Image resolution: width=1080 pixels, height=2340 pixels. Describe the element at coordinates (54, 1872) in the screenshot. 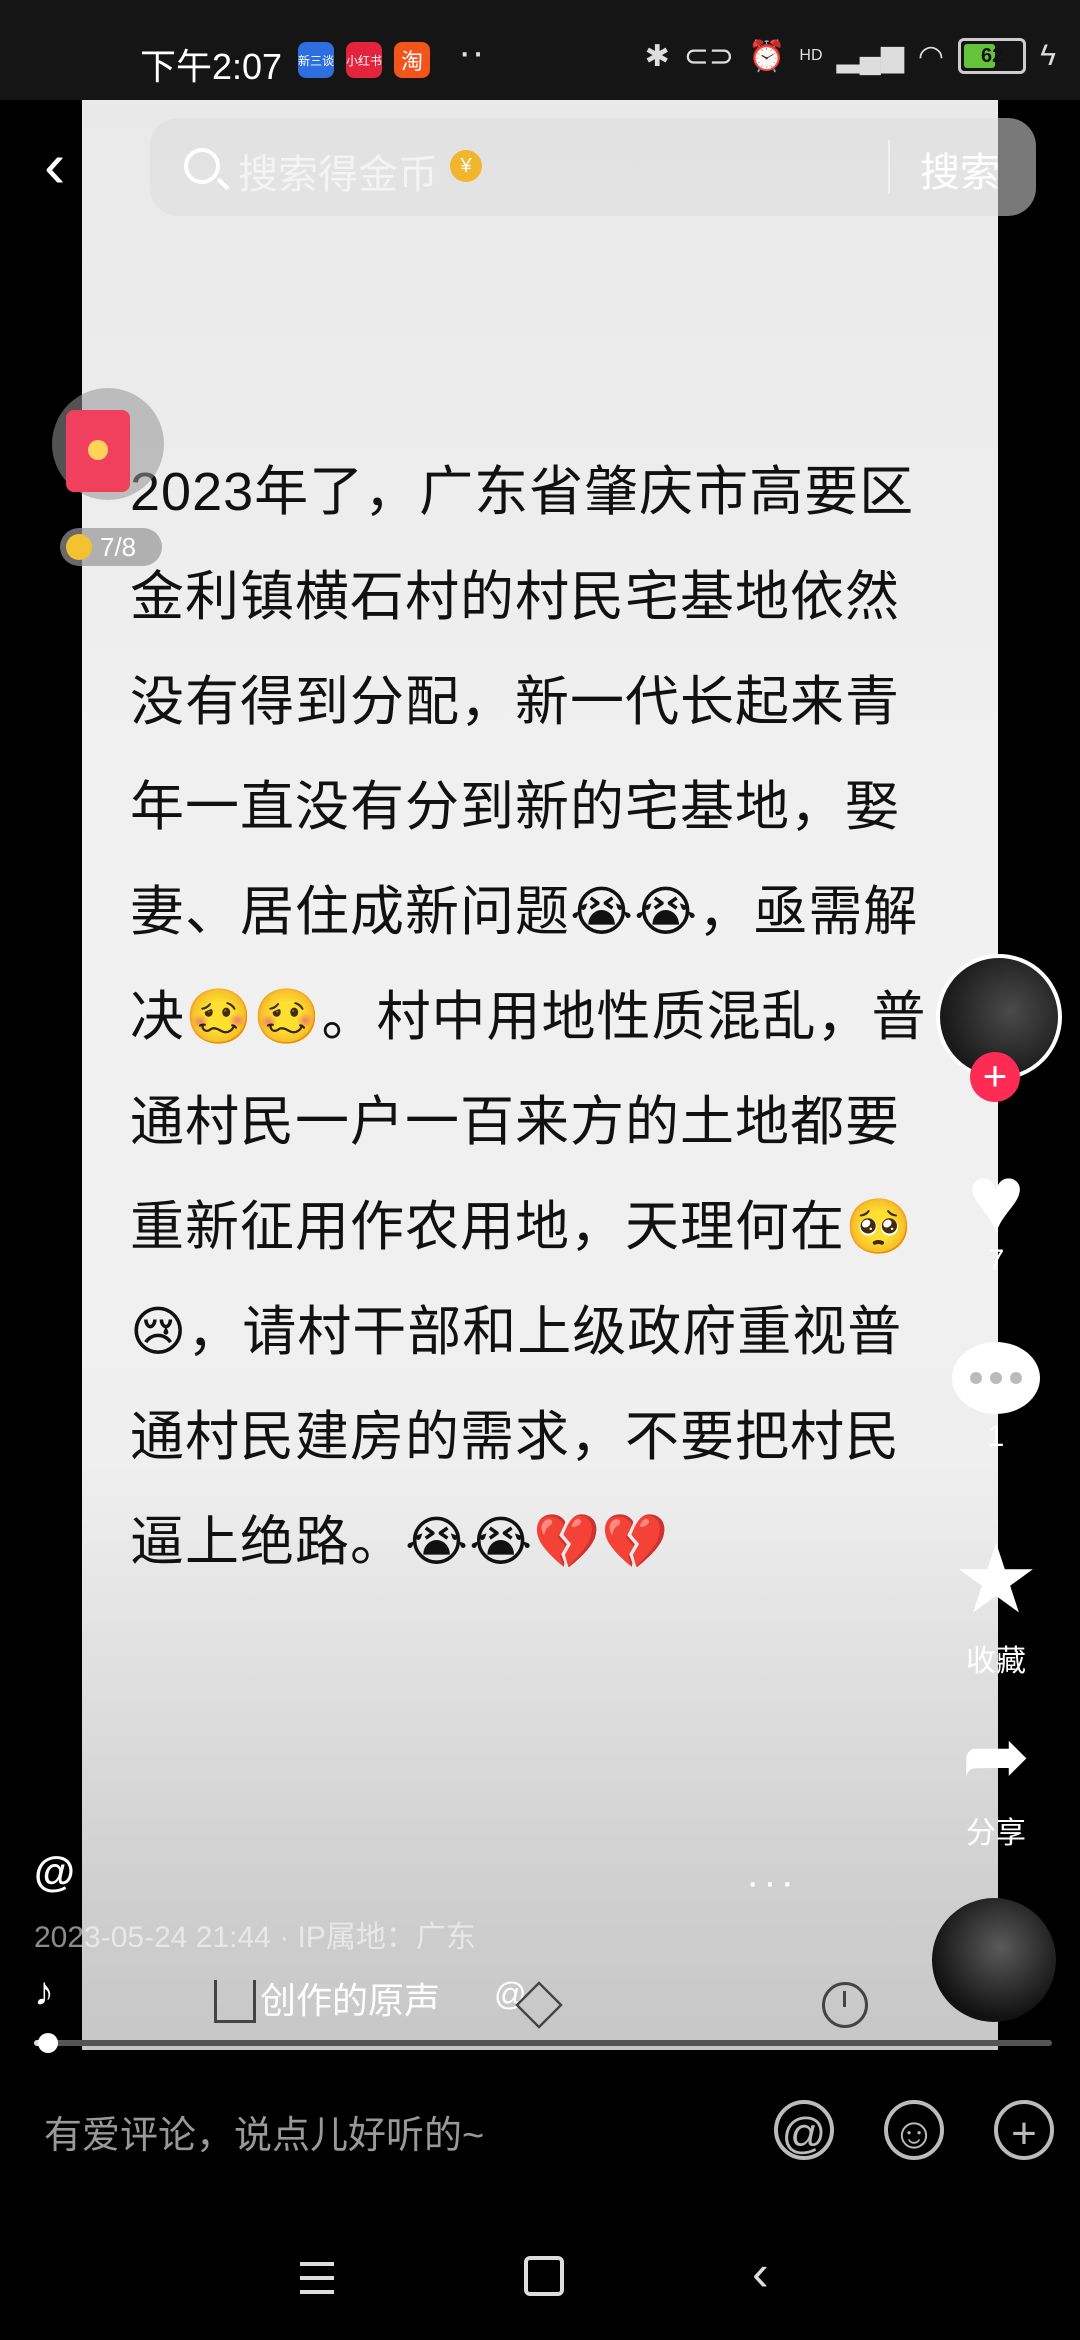

I see `author-name: @` at that location.